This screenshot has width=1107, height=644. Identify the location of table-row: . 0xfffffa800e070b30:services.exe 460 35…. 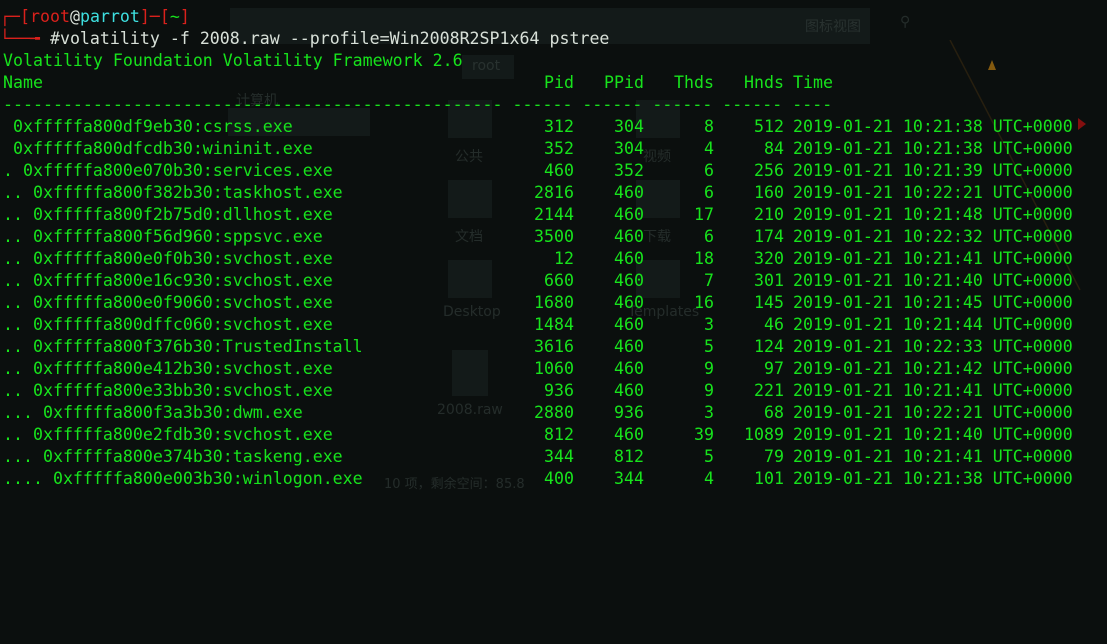
(553, 171).